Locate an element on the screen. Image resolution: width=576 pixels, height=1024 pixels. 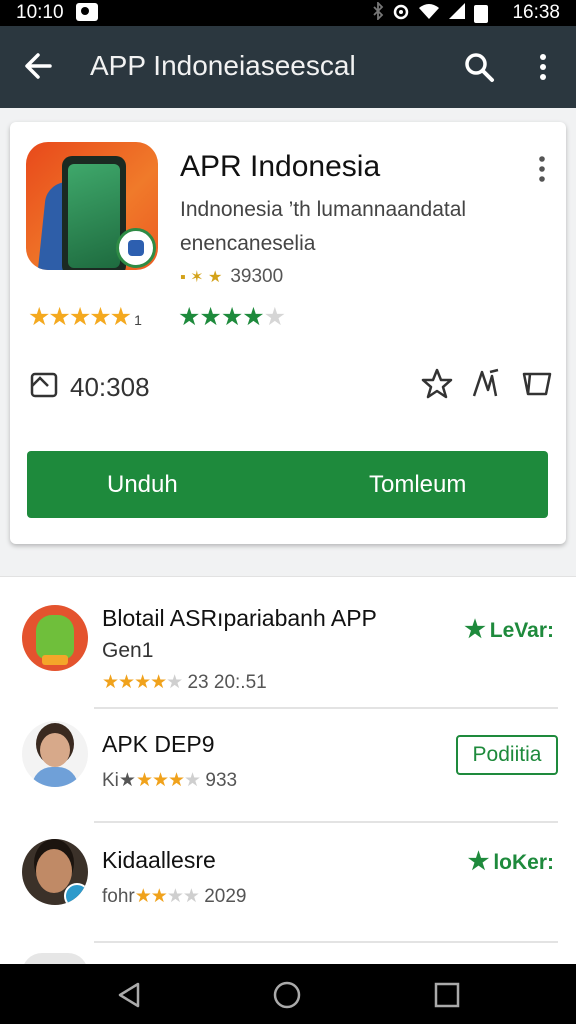
card-action-icons is located at coordinates (487, 383).